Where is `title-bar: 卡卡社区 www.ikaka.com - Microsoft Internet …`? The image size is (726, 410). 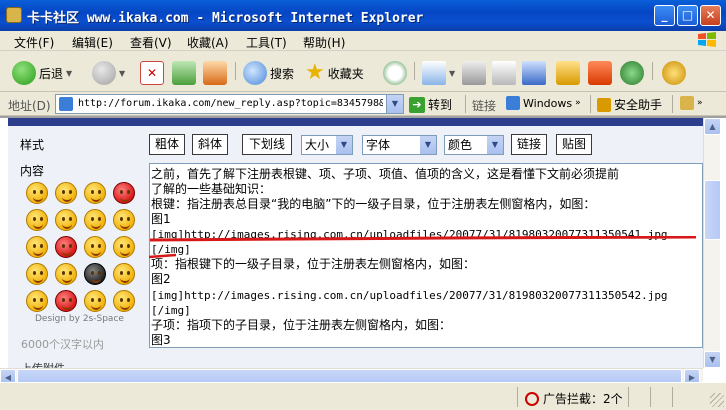
title-bar: 卡卡社区 www.ikaka.com - Microsoft Internet … is located at coordinates (363, 15).